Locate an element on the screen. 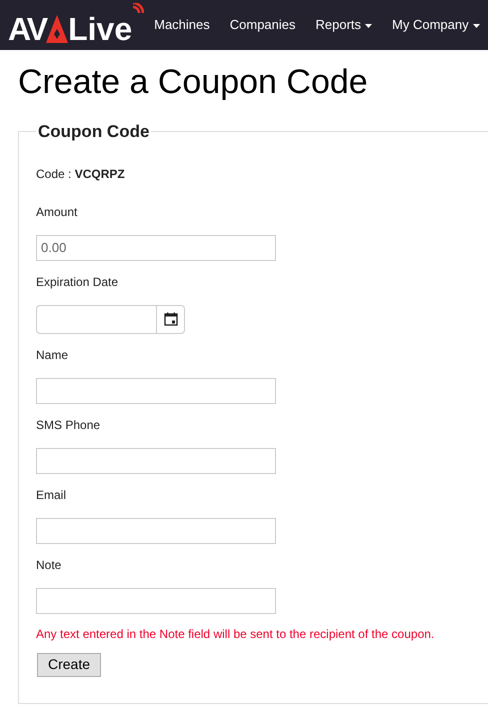 The height and width of the screenshot is (708, 488). nav-link: Machines is located at coordinates (182, 25).